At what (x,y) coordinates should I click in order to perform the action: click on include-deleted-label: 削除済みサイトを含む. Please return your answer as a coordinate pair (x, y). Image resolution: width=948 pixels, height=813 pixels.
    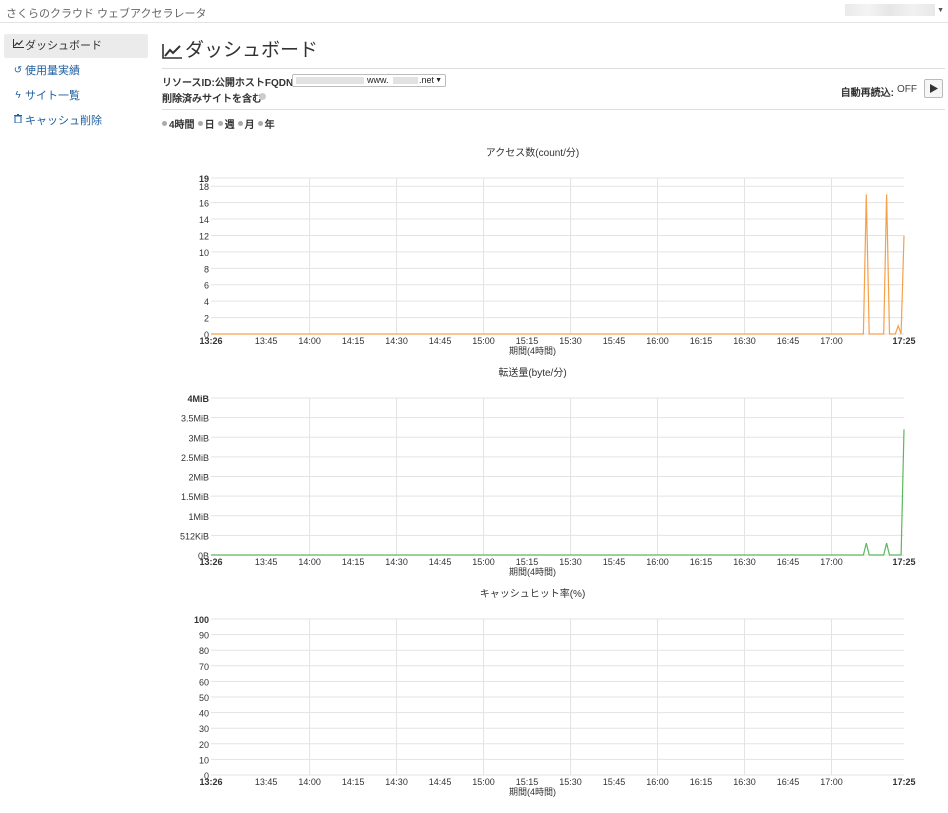
    Looking at the image, I should click on (212, 99).